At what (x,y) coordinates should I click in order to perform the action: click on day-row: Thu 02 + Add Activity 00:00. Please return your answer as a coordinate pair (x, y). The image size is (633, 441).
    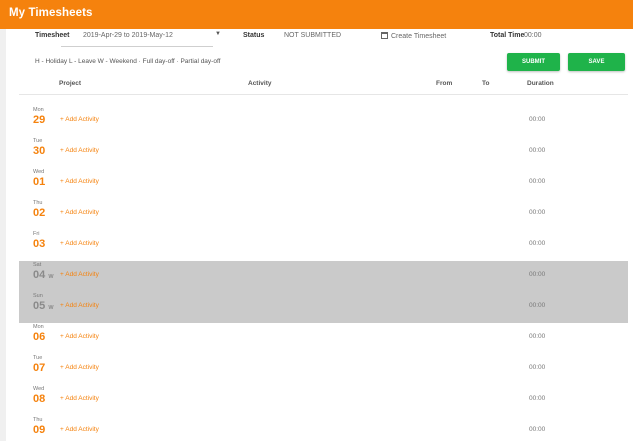
    Looking at the image, I should click on (323, 214).